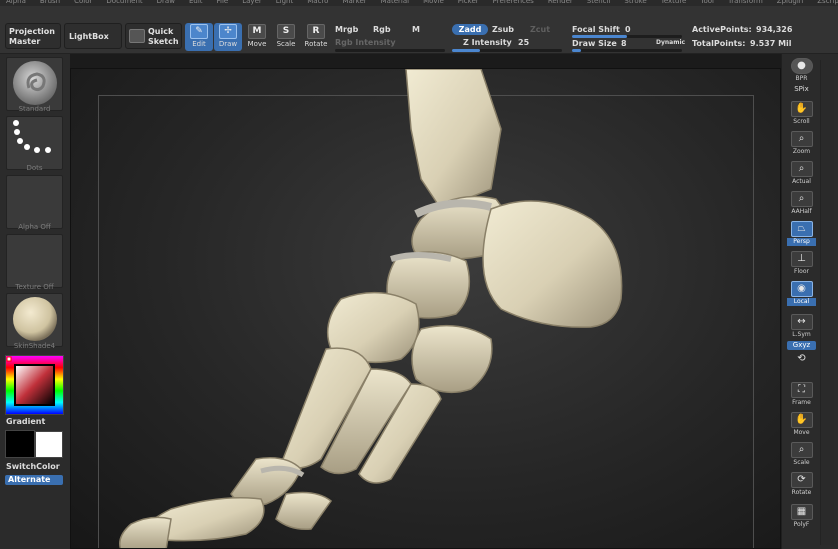 The height and width of the screenshot is (549, 838). What do you see at coordinates (50, 2) in the screenshot?
I see `menu-item: Brush` at bounding box center [50, 2].